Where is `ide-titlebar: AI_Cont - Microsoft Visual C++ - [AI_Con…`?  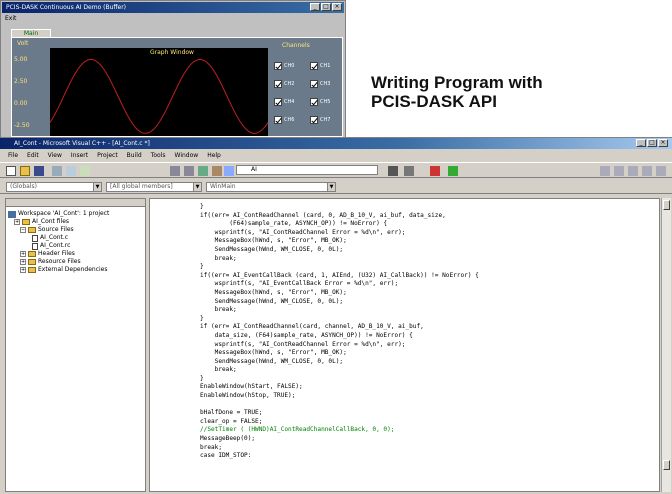
ide-titlebar: AI_Cont - Microsoft Visual C++ - [AI_Con… is located at coordinates (336, 143).